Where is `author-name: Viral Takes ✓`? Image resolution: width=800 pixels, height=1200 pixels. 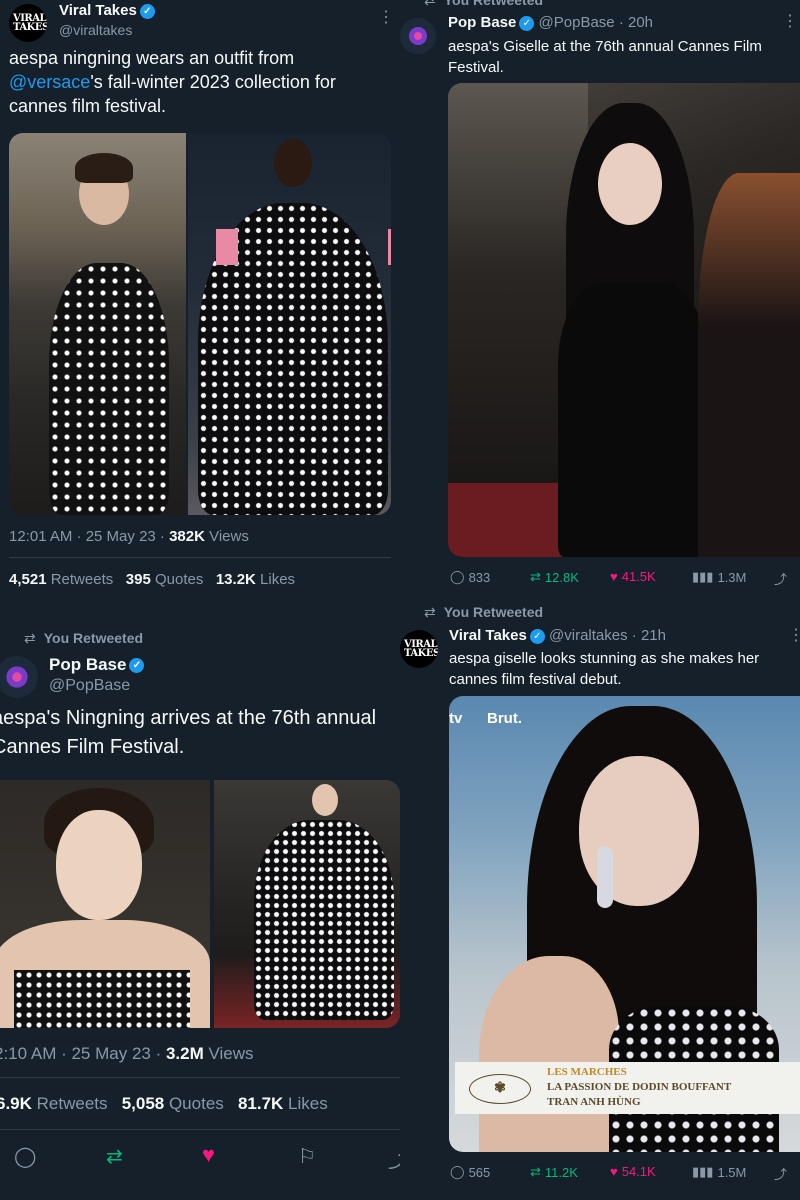 author-name: Viral Takes ✓ is located at coordinates (107, 10).